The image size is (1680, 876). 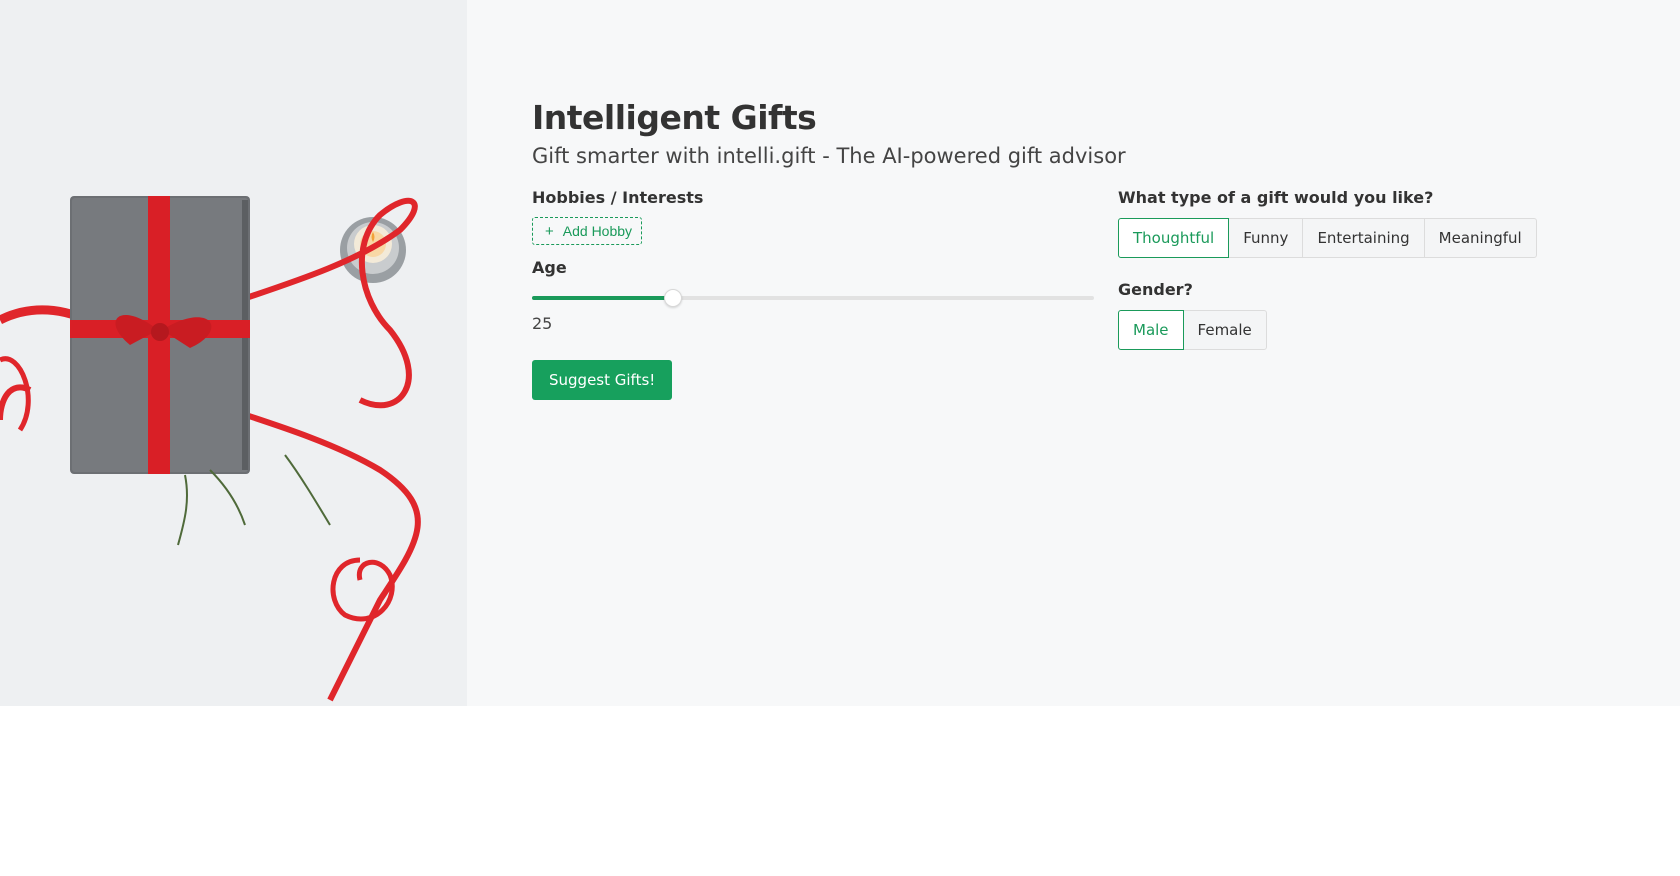 What do you see at coordinates (1480, 238) in the screenshot?
I see `gift-type-option-meaningful: Meaningful` at bounding box center [1480, 238].